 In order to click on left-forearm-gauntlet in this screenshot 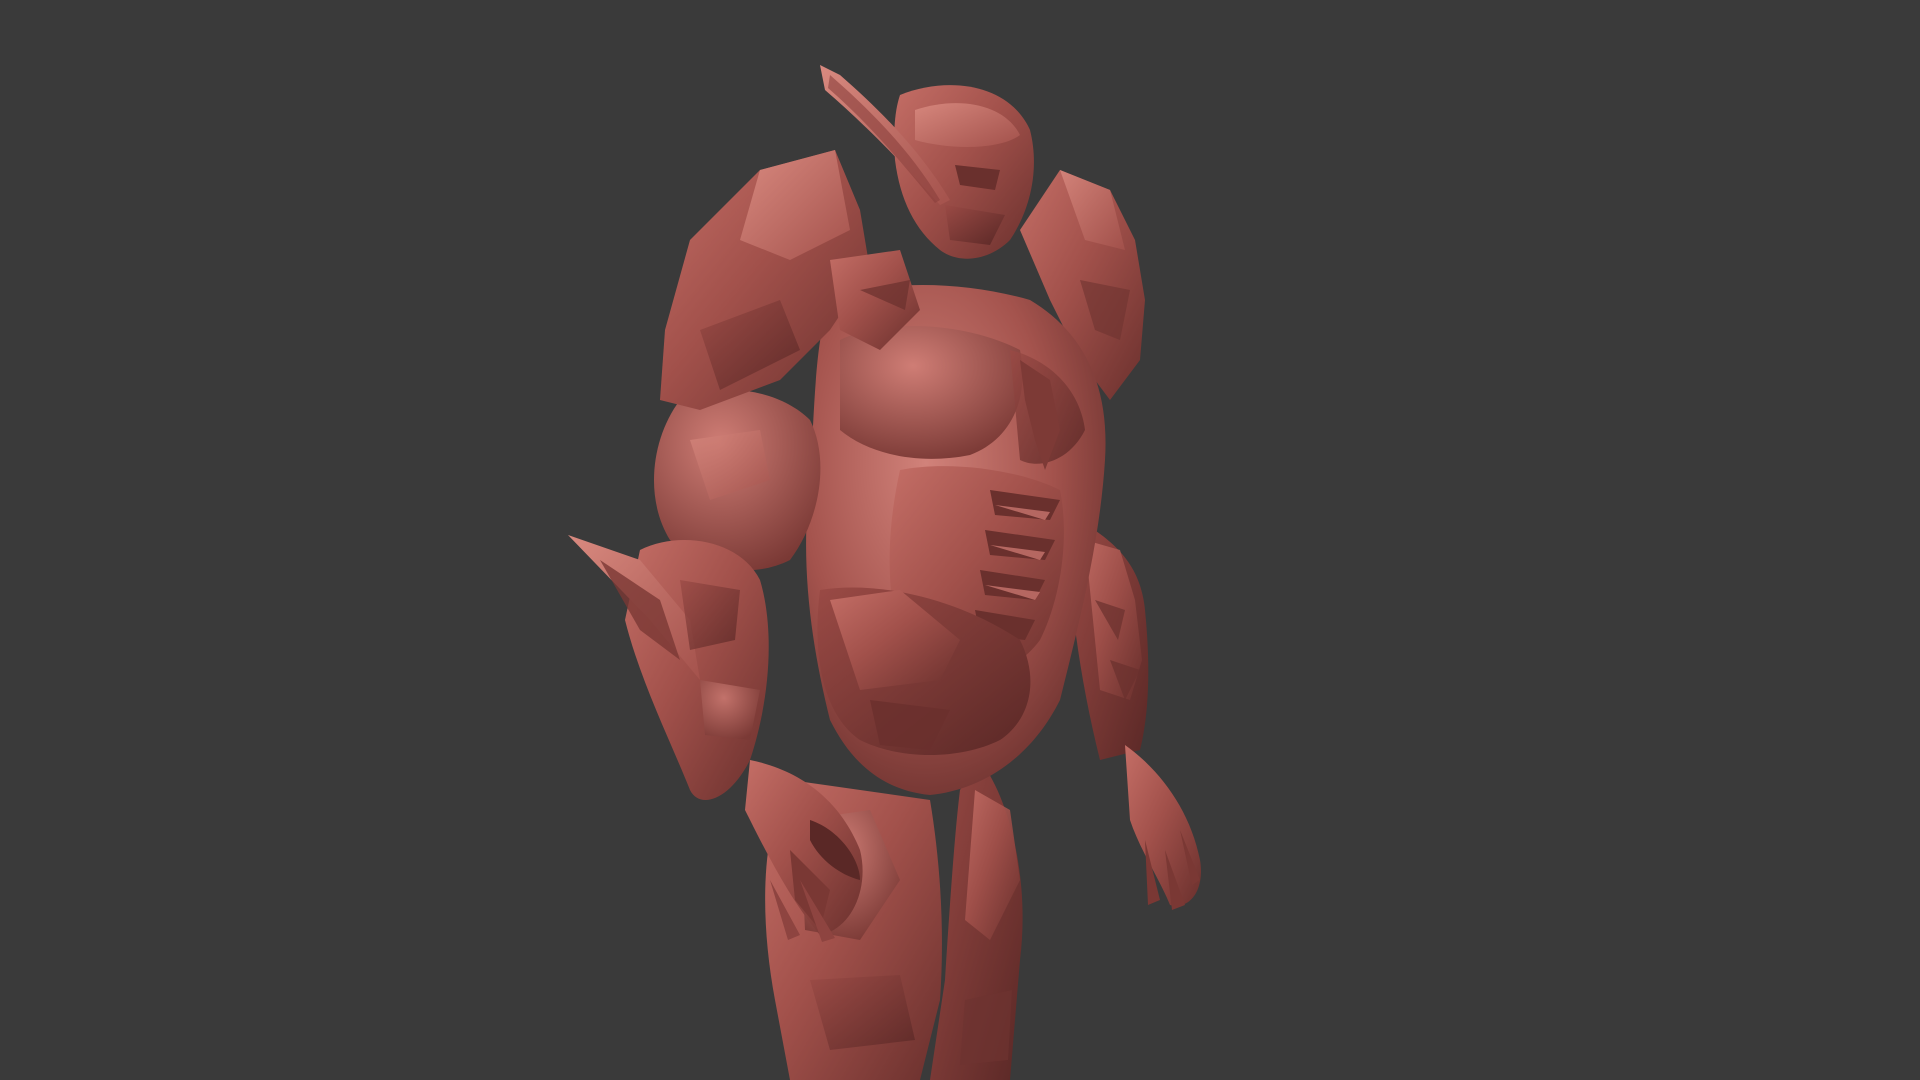, I will do `click(668, 667)`.